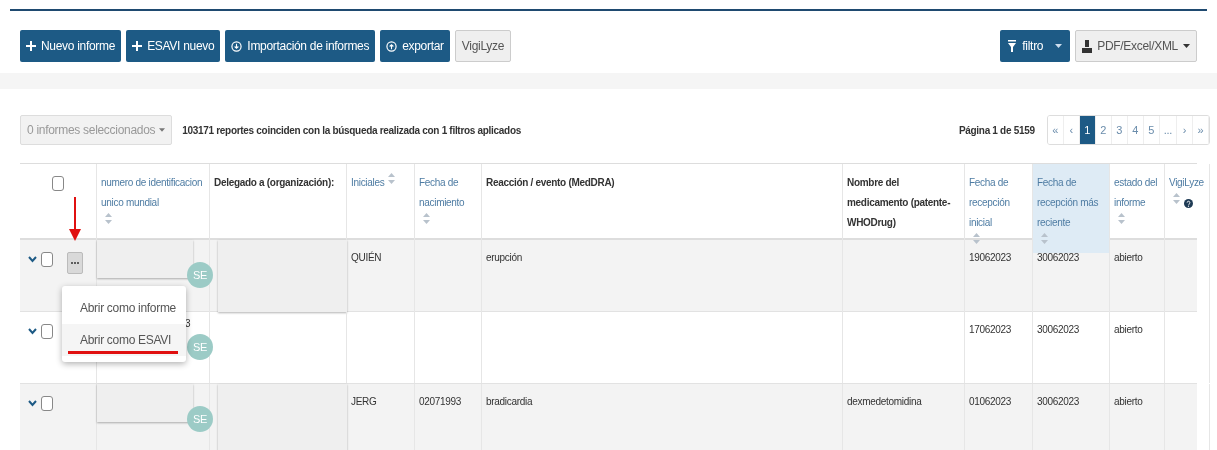 This screenshot has height=450, width=1217. Describe the element at coordinates (153, 193) in the screenshot. I see `column-header: numero de identificacion unico mundial` at that location.